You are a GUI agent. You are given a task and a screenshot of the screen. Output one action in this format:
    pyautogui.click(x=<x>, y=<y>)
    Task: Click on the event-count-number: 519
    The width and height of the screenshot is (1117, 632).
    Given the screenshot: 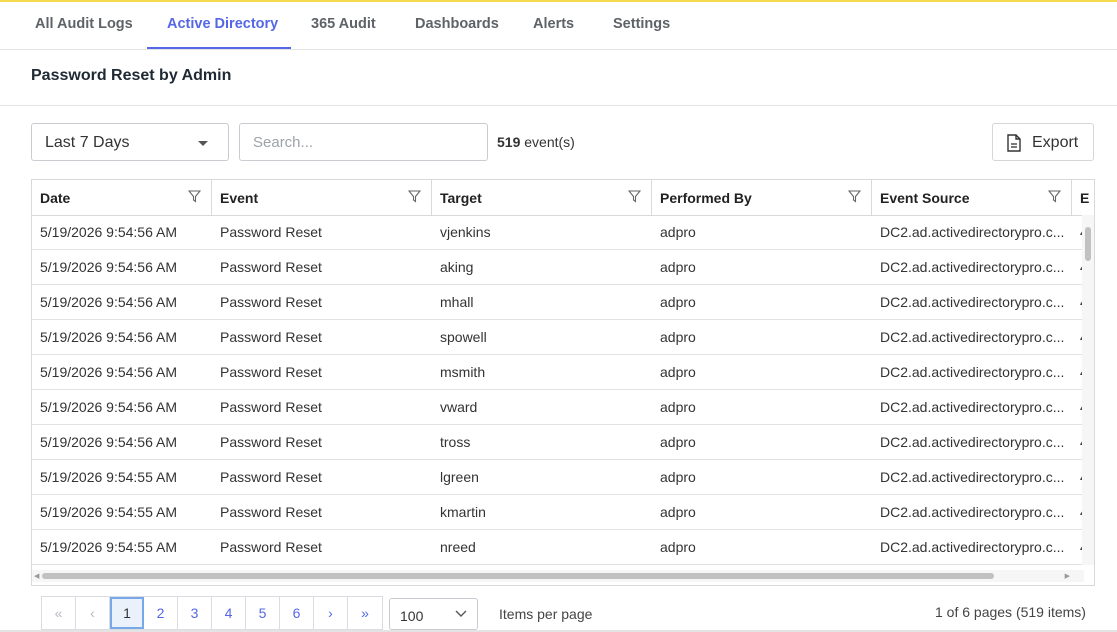 What is the action you would take?
    pyautogui.click(x=509, y=142)
    